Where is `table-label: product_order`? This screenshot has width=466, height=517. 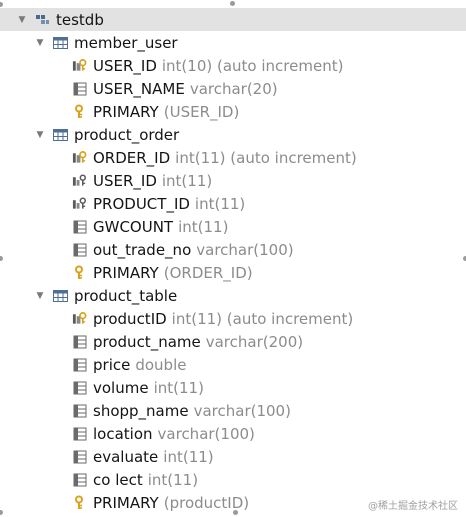
table-label: product_order is located at coordinates (127, 134).